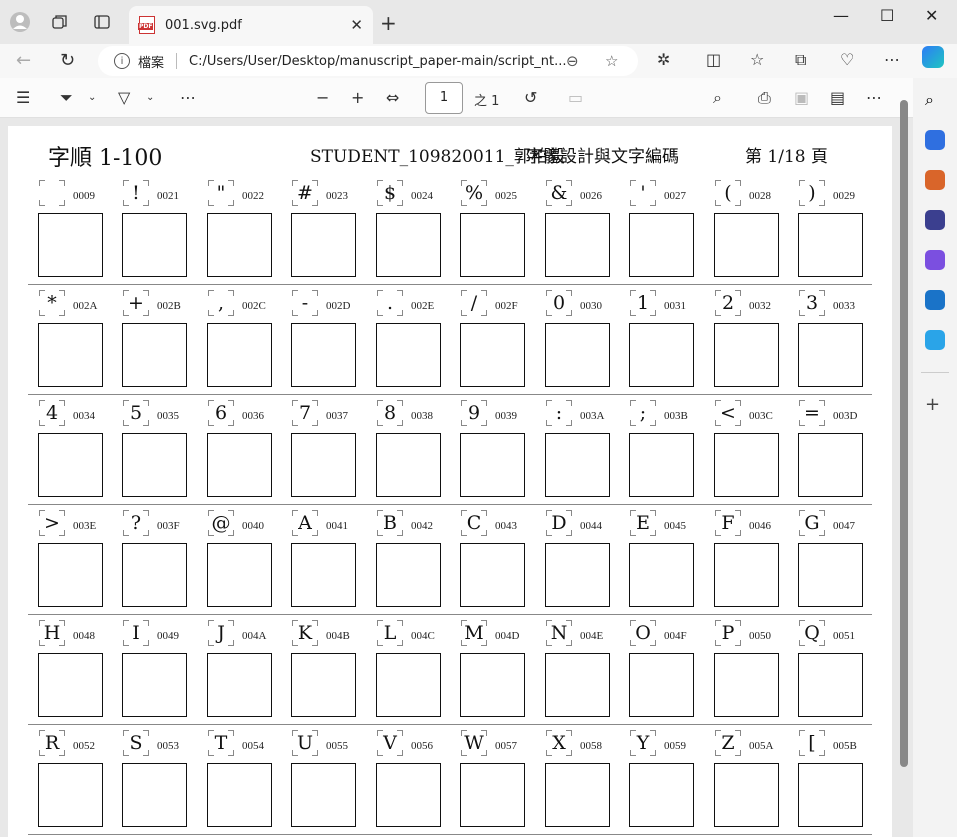  What do you see at coordinates (221, 303) in the screenshot?
I see `reference-glyph-box: ,` at bounding box center [221, 303].